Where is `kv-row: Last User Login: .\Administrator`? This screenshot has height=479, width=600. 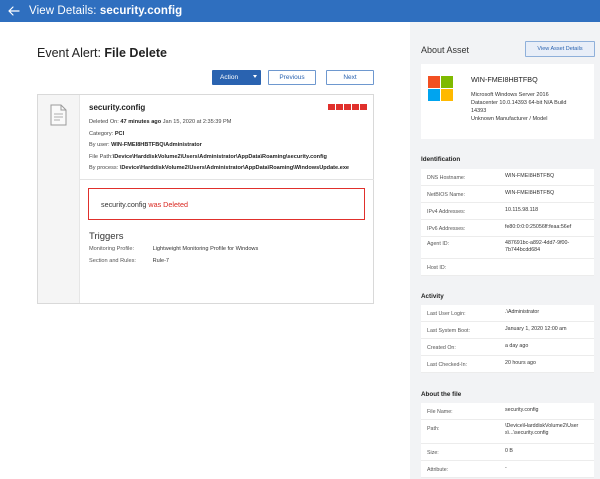
kv-row: Last User Login: .\Administrator is located at coordinates (507, 313).